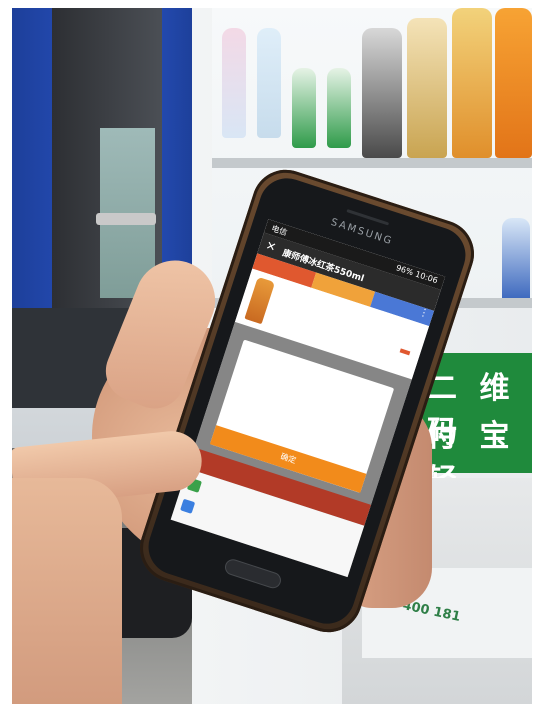  What do you see at coordinates (260, 300) in the screenshot?
I see `product-bottle-image` at bounding box center [260, 300].